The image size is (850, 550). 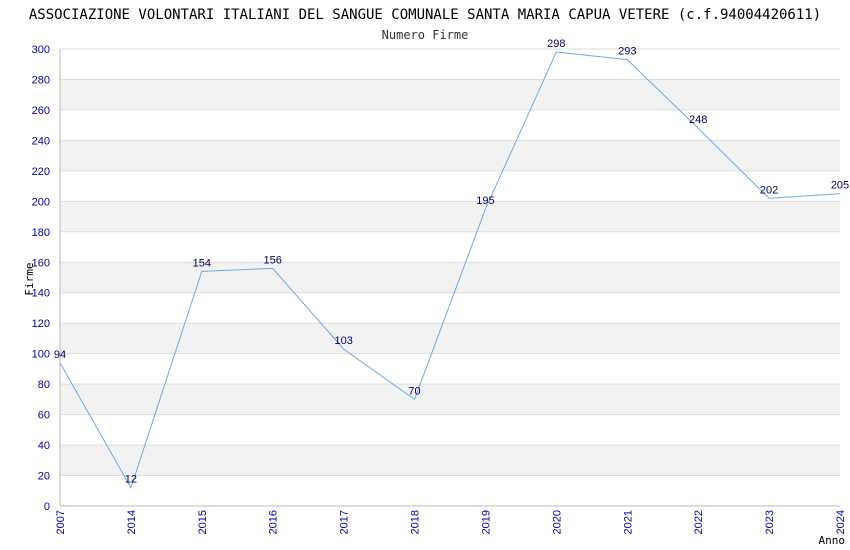 What do you see at coordinates (414, 391) in the screenshot?
I see `data-label: 70` at bounding box center [414, 391].